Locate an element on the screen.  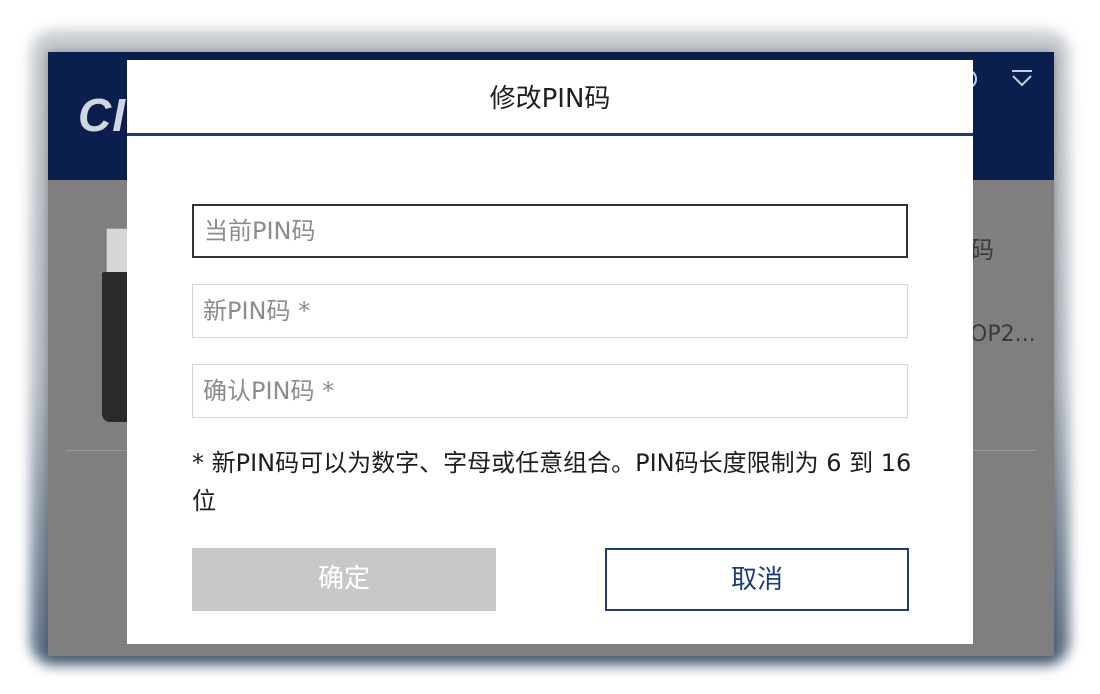
new-pin-input is located at coordinates (550, 311).